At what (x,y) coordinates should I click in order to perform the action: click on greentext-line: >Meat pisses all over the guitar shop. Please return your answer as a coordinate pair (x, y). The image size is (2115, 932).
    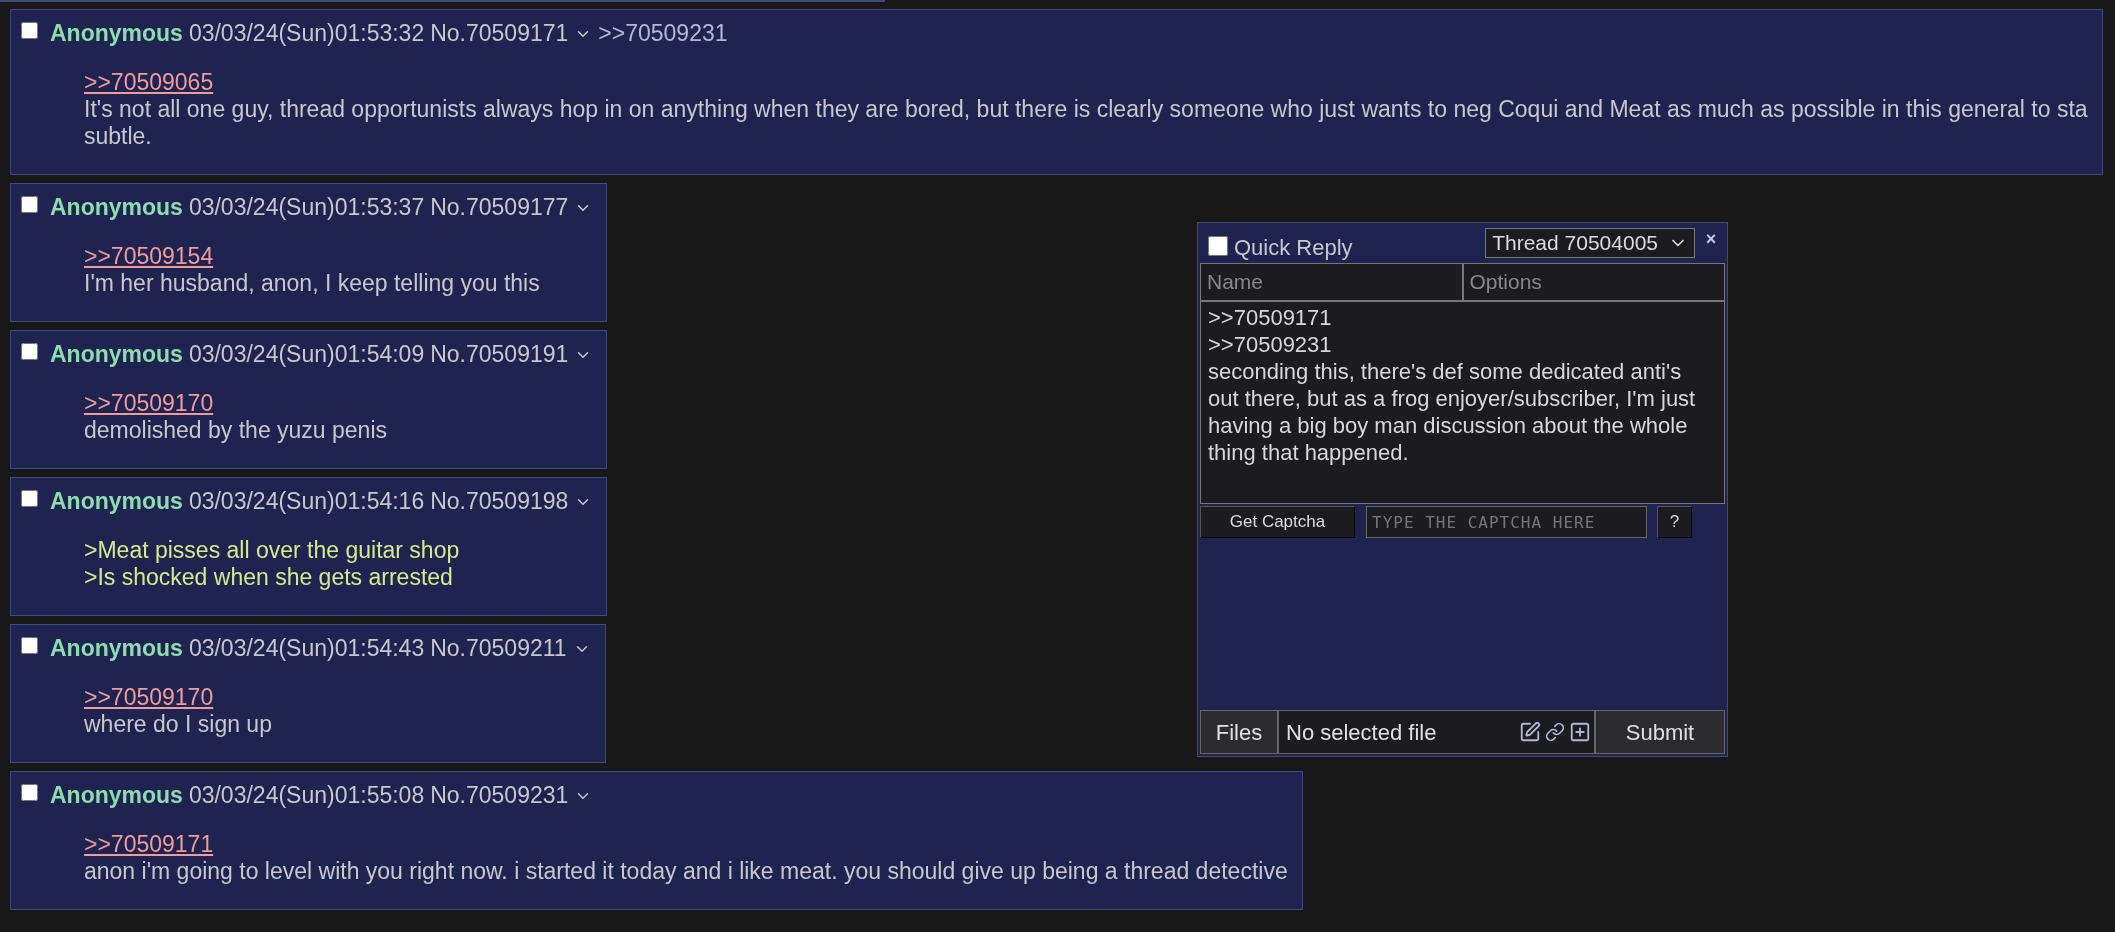
    Looking at the image, I should click on (272, 550).